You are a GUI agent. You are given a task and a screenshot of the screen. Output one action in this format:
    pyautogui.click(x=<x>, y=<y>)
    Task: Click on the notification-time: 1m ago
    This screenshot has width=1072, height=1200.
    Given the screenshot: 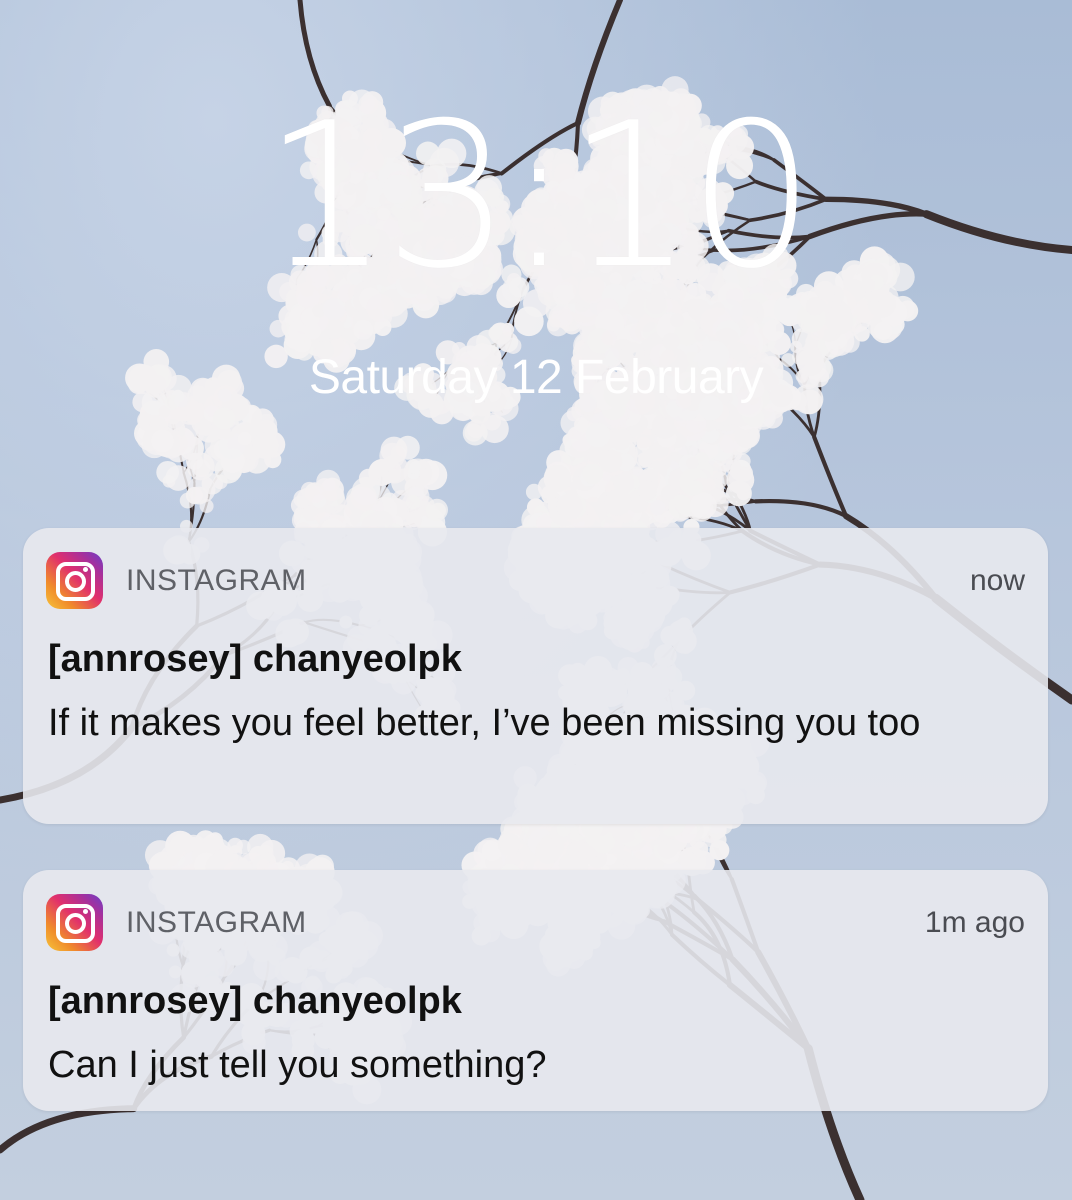 What is the action you would take?
    pyautogui.click(x=974, y=922)
    